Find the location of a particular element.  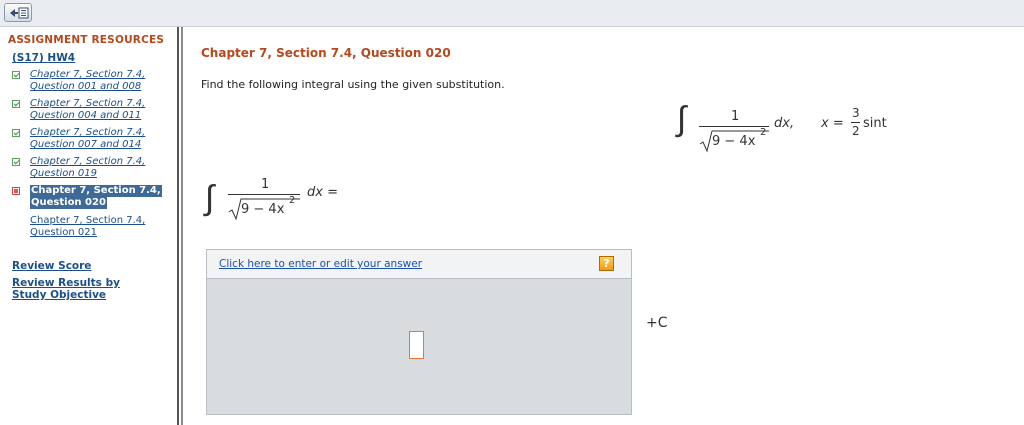

plus-c-constant: +C is located at coordinates (657, 323).